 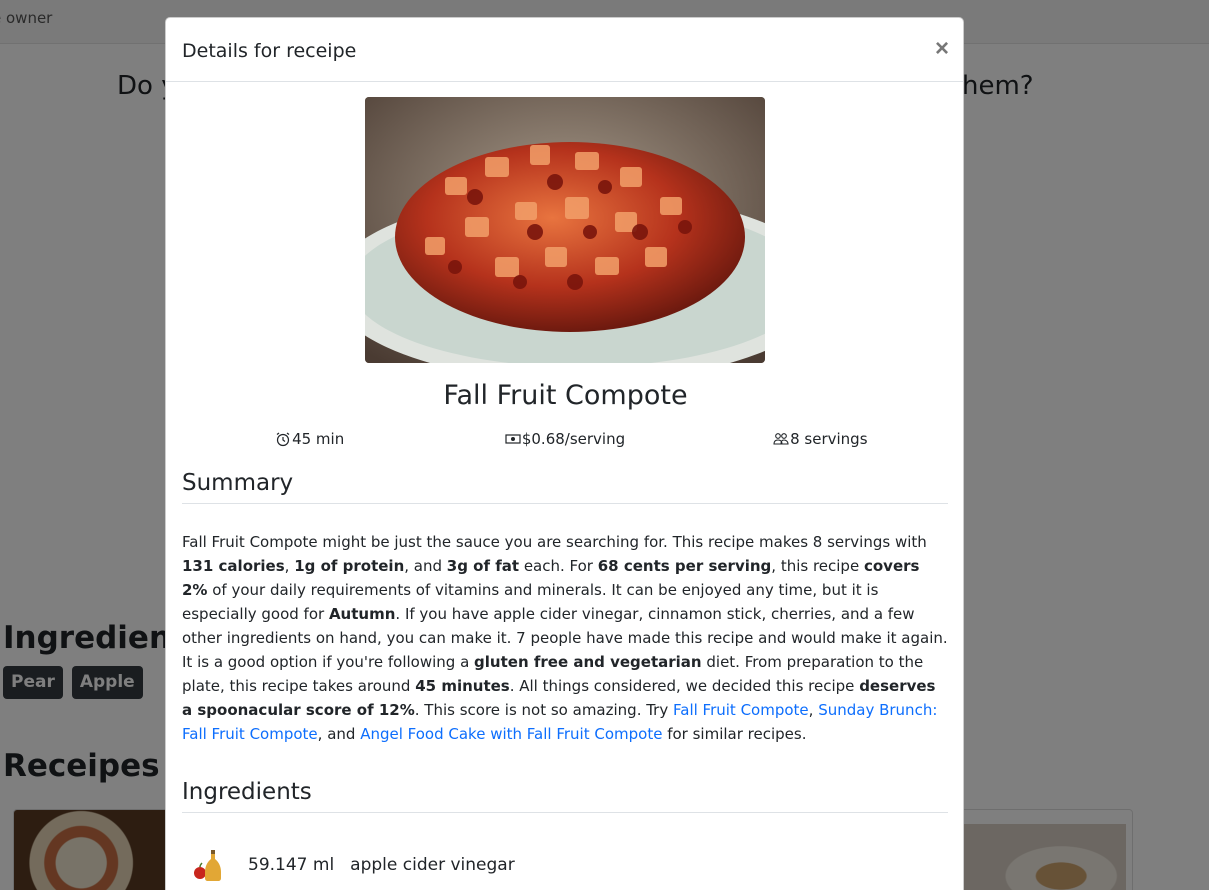 What do you see at coordinates (432, 865) in the screenshot?
I see `ingredient-name: apple cider vinegar` at bounding box center [432, 865].